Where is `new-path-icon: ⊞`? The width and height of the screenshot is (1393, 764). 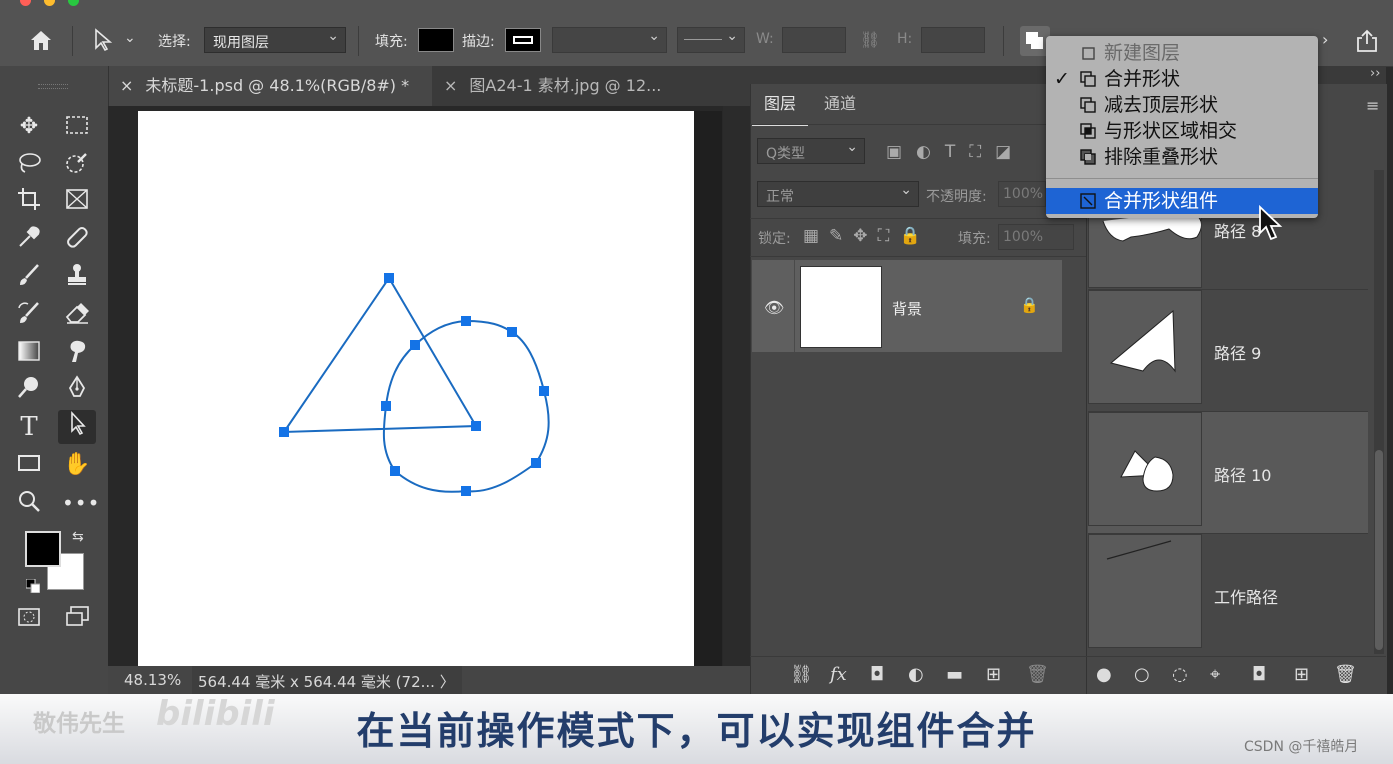 new-path-icon: ⊞ is located at coordinates (1301, 674).